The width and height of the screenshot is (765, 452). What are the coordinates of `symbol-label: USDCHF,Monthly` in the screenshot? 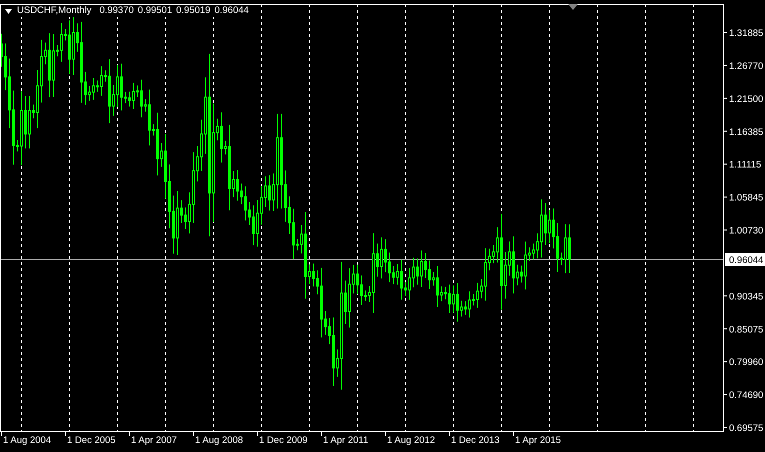 It's located at (54, 11).